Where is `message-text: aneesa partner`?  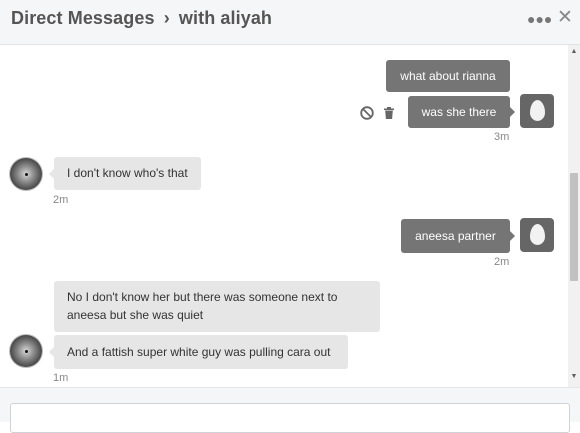
message-text: aneesa partner is located at coordinates (455, 236).